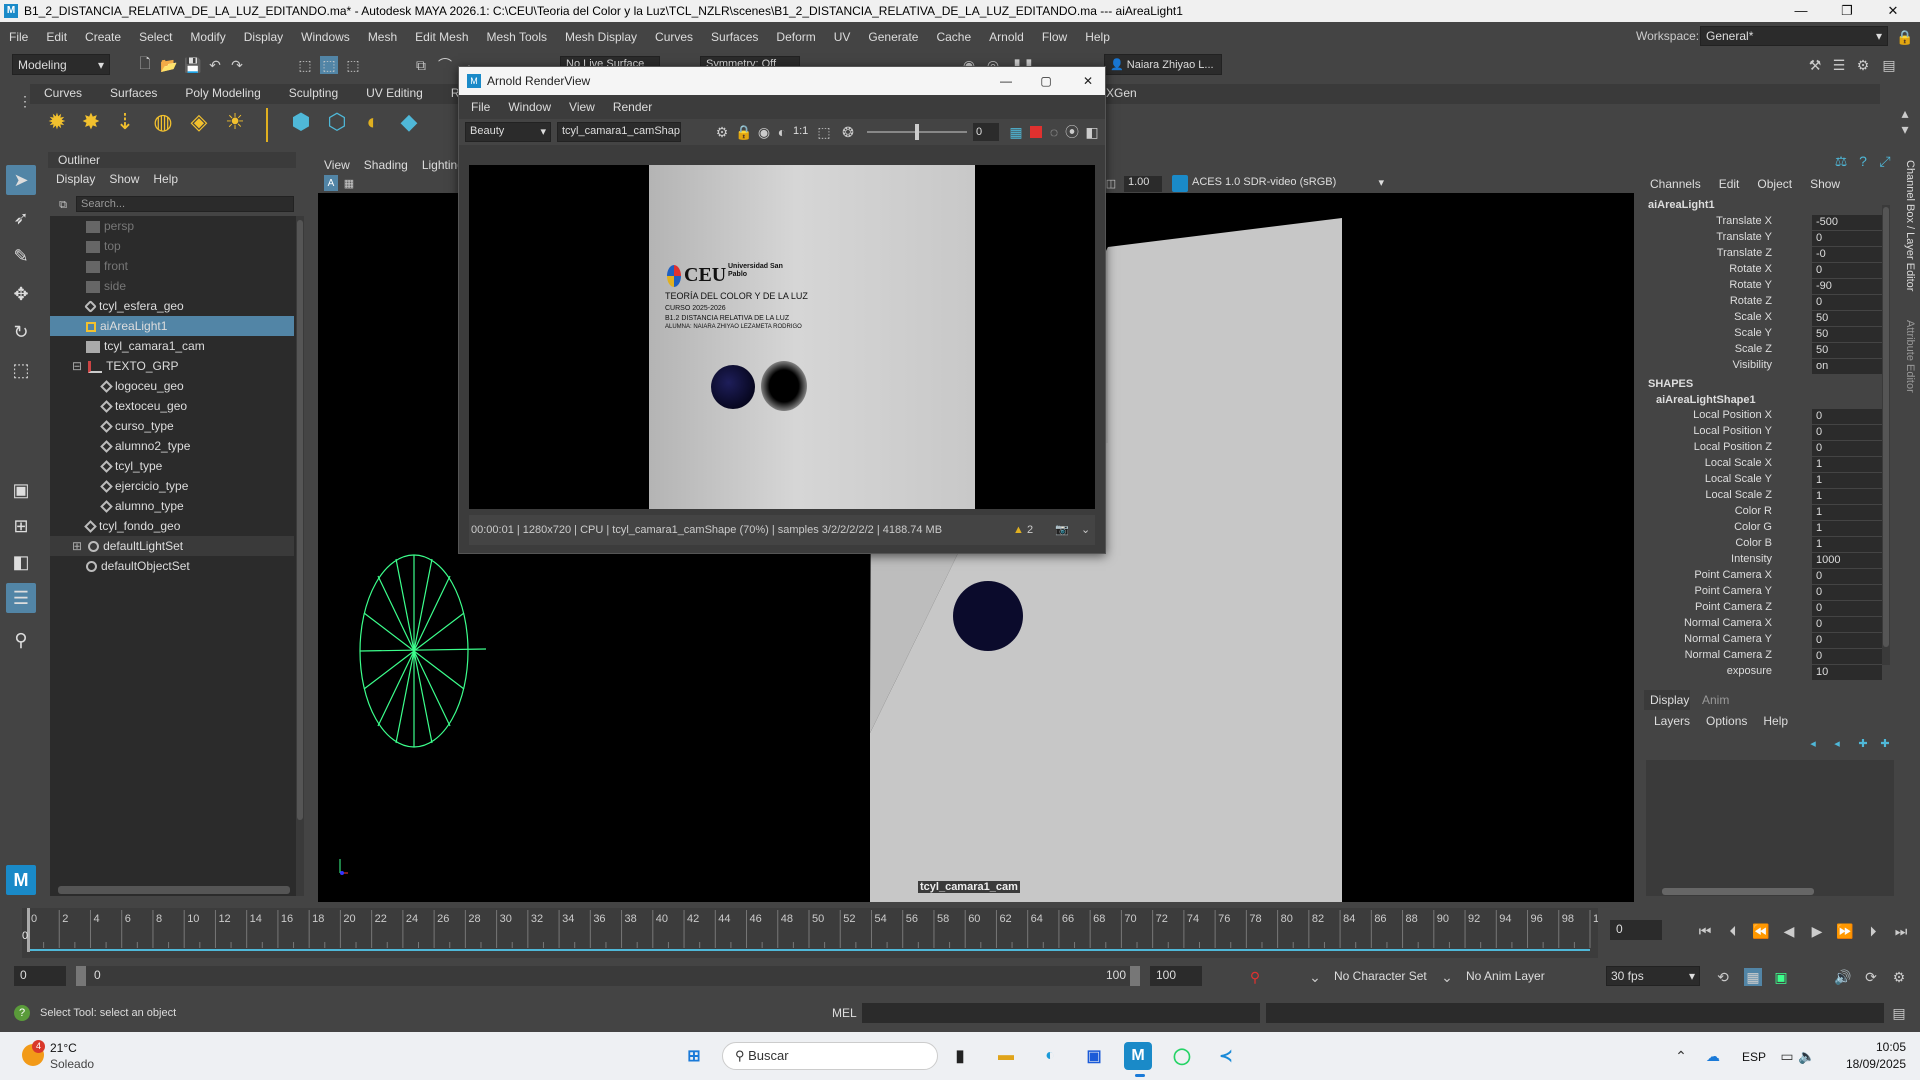 The image size is (1920, 1080). What do you see at coordinates (1841, 161) in the screenshot?
I see `channel-toggle-icon: ⚖` at bounding box center [1841, 161].